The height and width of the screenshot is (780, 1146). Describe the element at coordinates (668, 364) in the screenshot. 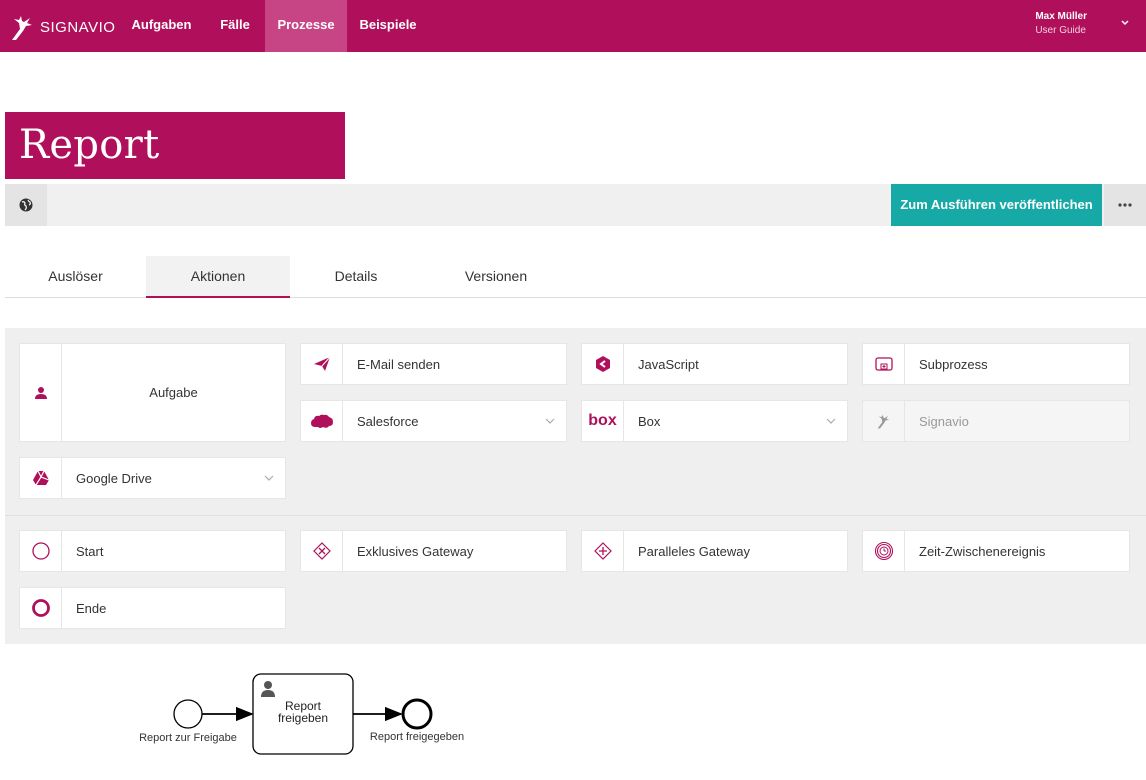

I see `action-label: JavaScript` at that location.